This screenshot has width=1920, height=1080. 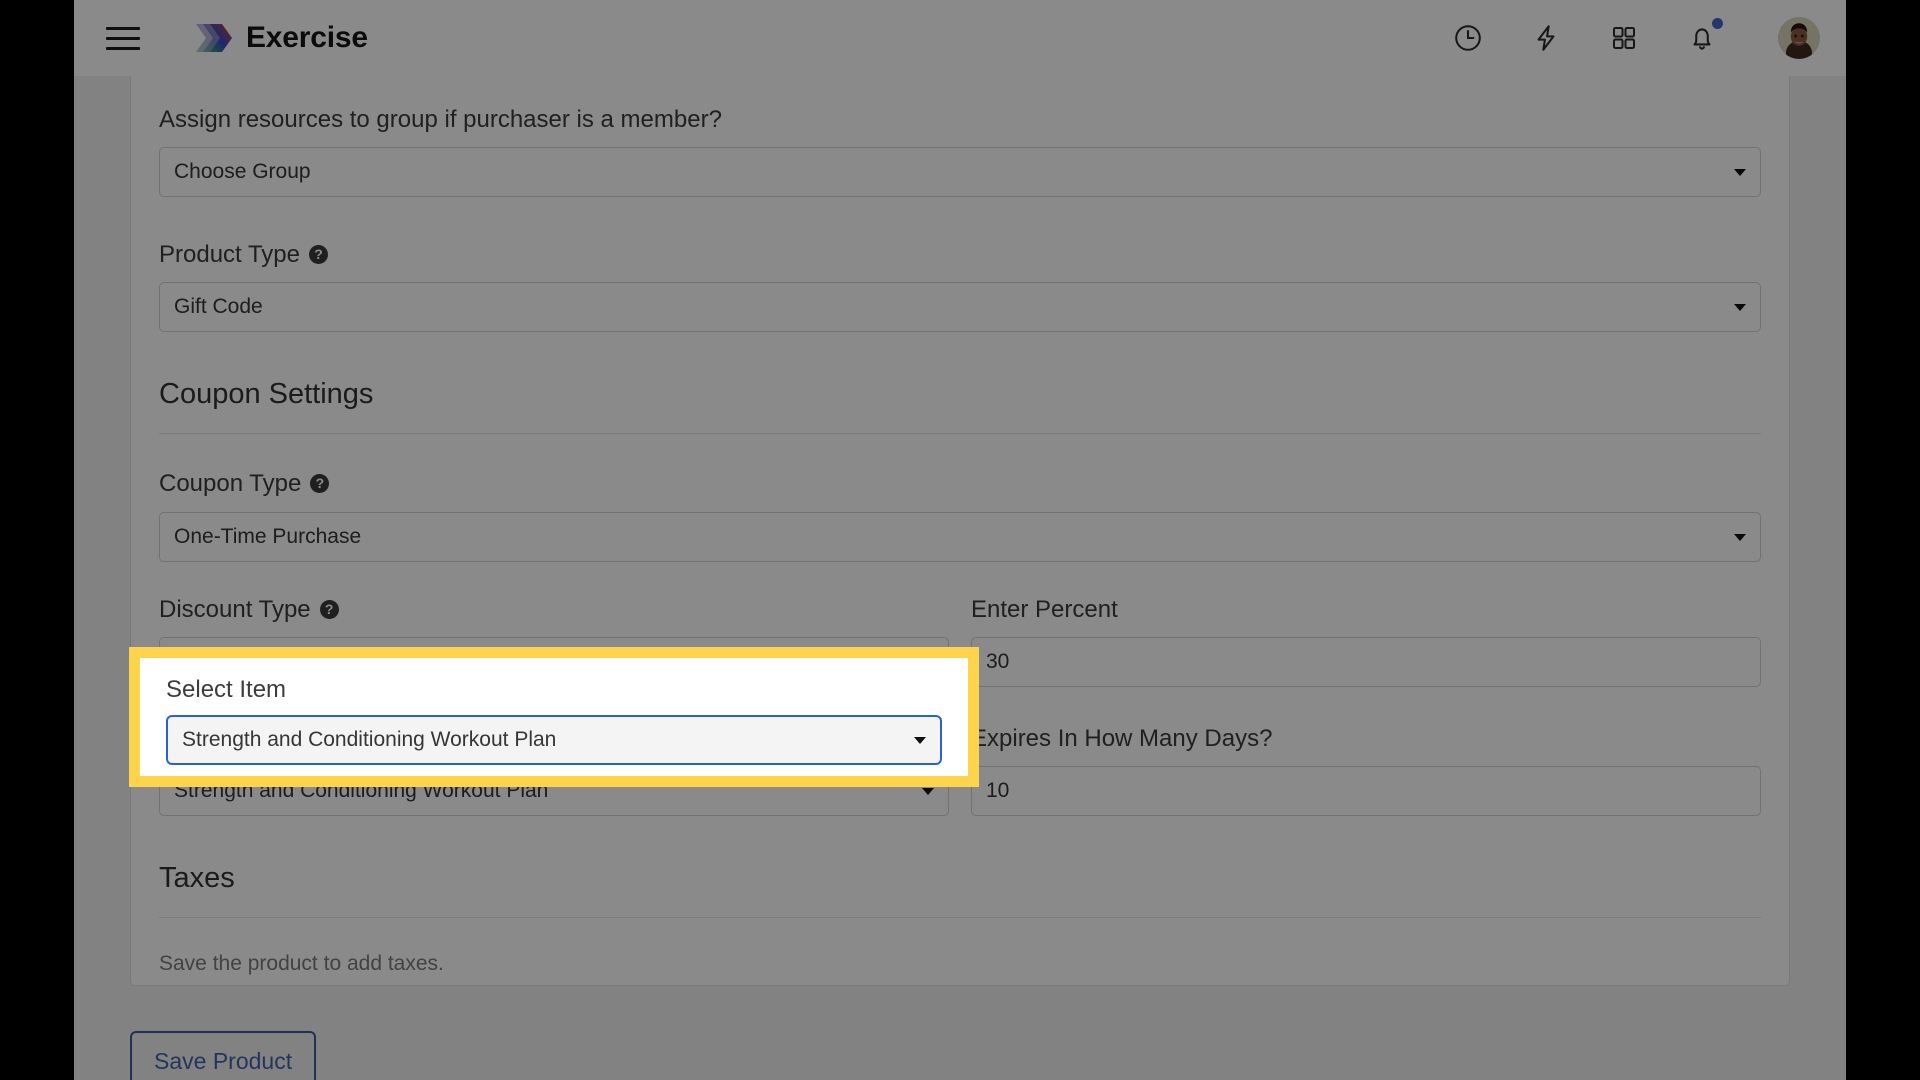 I want to click on product-type-label-text: Product Type, so click(x=229, y=255).